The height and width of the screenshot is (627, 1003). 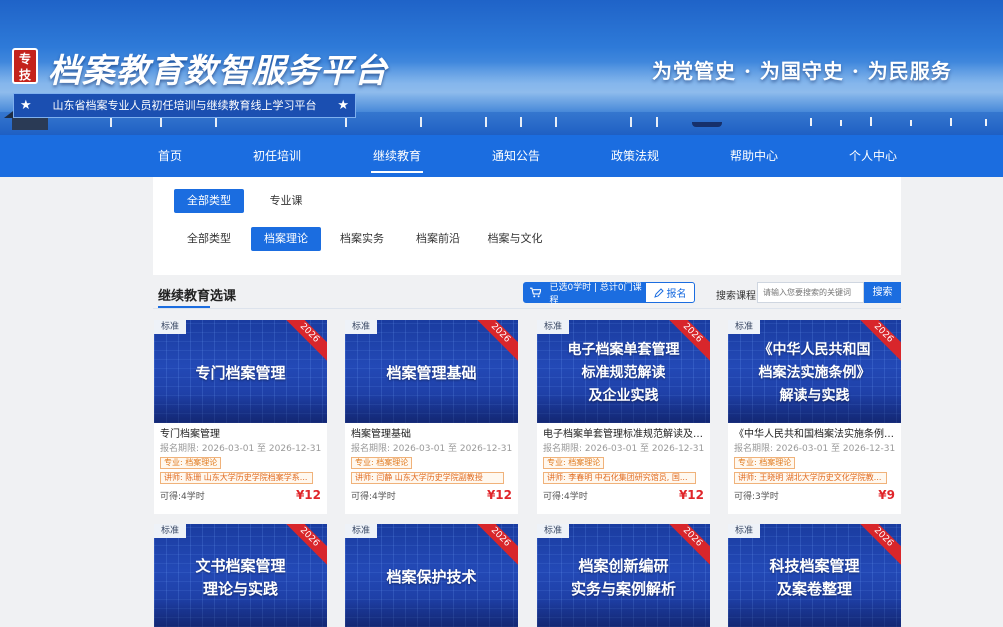 I want to click on course-cover-title: 档案管理基础, so click(x=431, y=373).